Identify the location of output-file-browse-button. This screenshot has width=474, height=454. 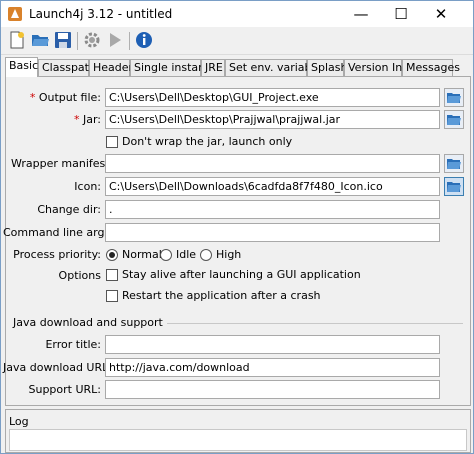
(454, 97).